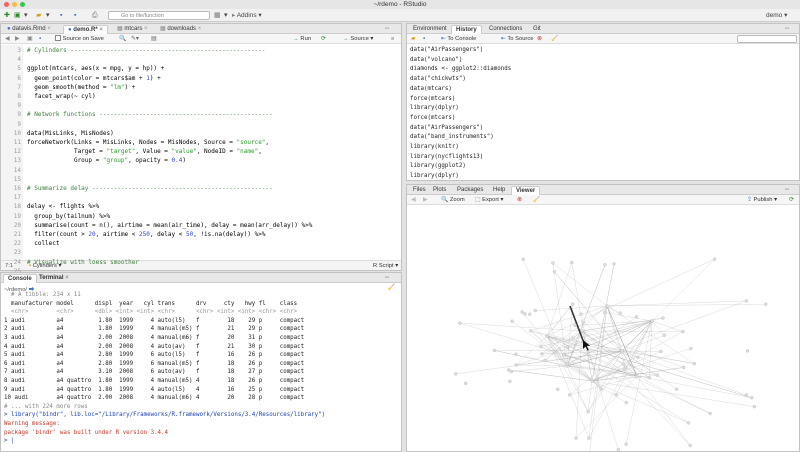 The height and width of the screenshot is (452, 800). I want to click on history-entry: library(ggplot2), so click(438, 167).